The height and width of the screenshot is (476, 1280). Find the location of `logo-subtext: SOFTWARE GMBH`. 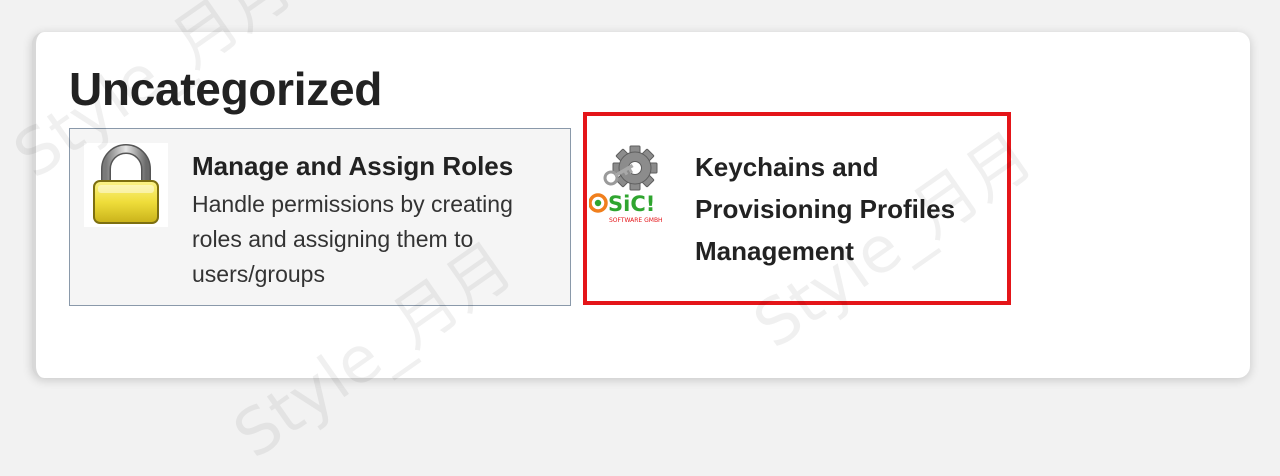

logo-subtext: SOFTWARE GMBH is located at coordinates (636, 220).